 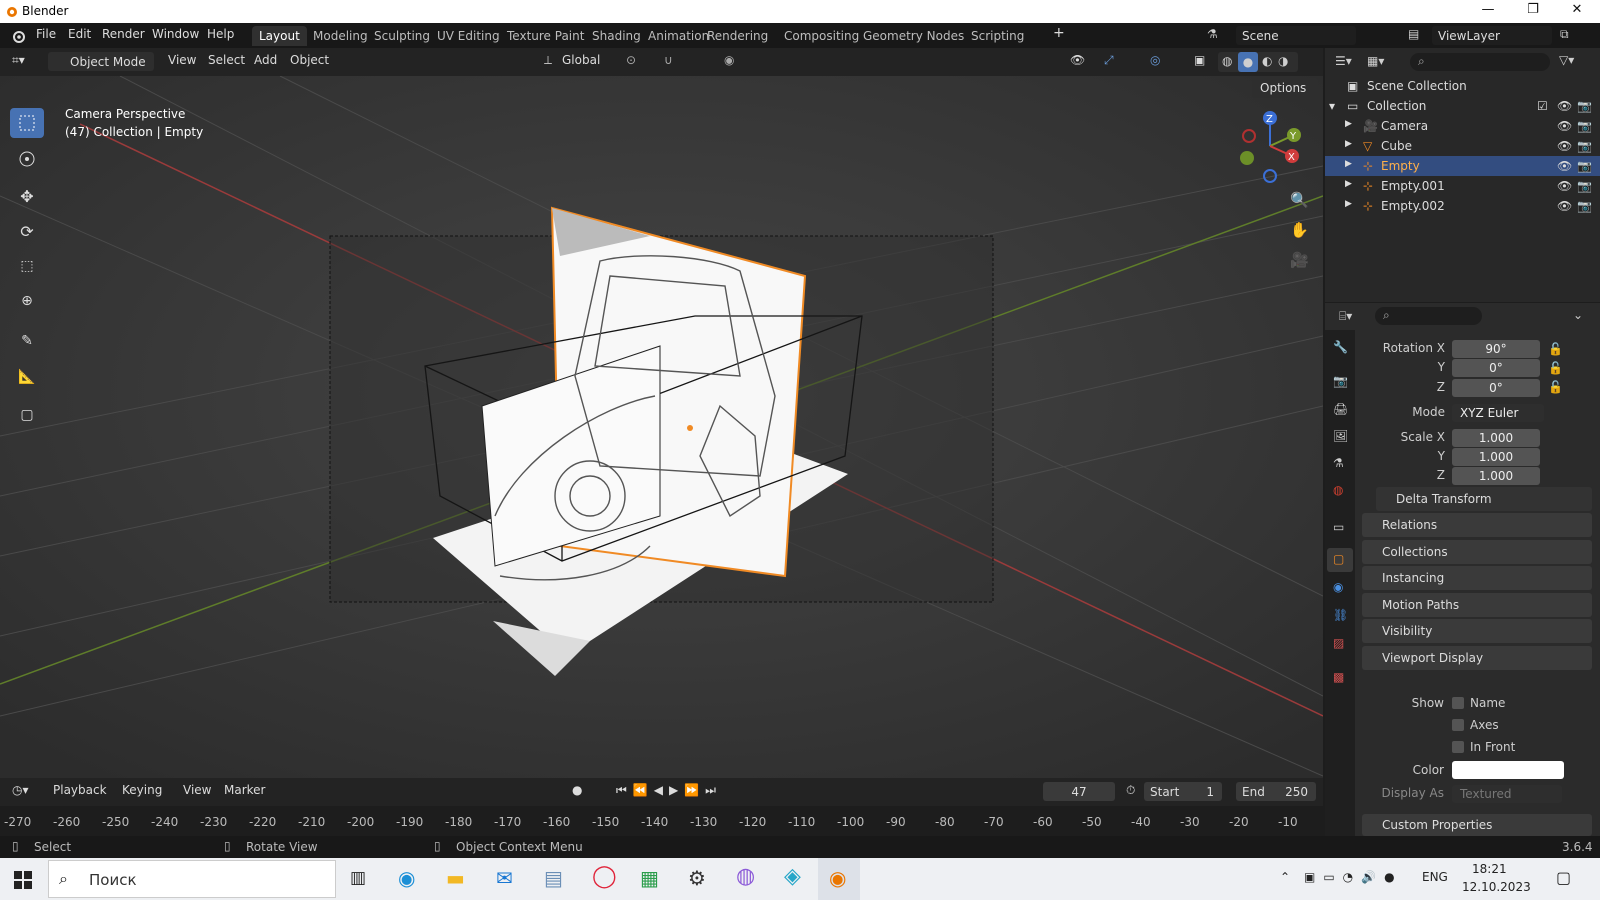 I want to click on rotation-mode-dropdown: XYZ Euler, so click(x=1498, y=413).